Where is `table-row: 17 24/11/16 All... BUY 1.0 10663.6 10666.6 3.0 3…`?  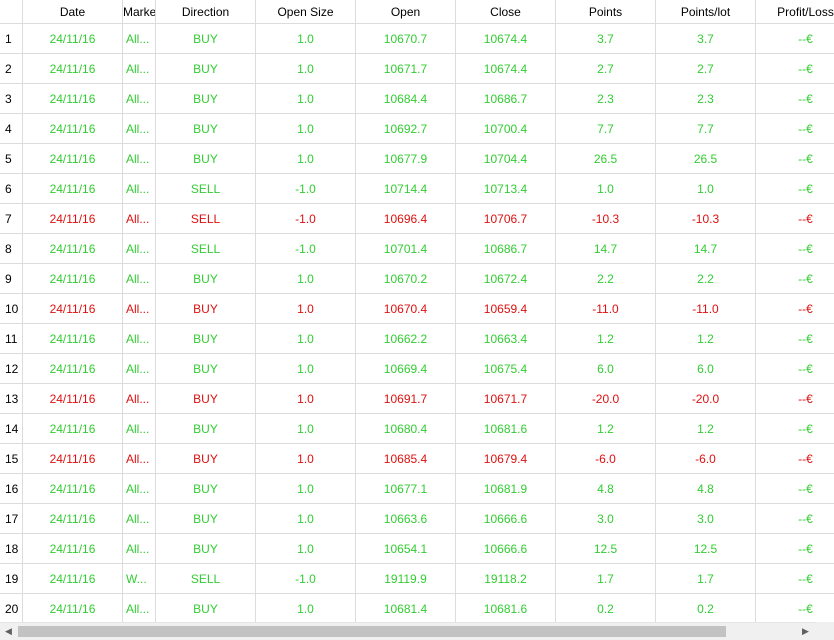
table-row: 17 24/11/16 All... BUY 1.0 10663.6 10666.6 3.0 3… is located at coordinates (417, 519).